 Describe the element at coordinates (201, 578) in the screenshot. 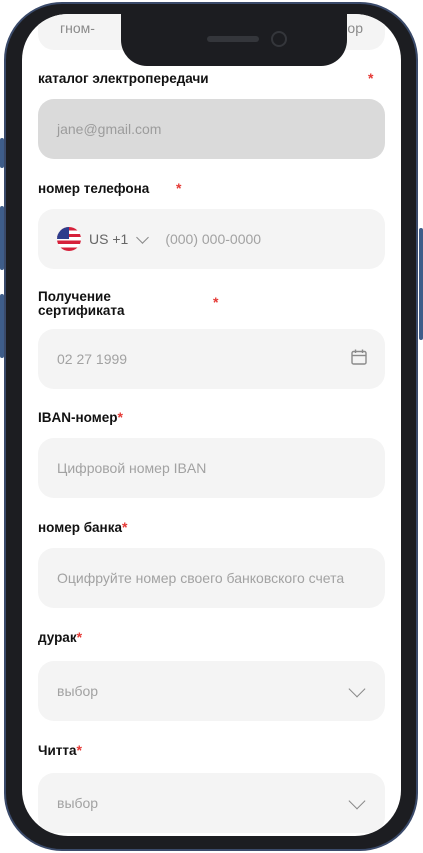

I see `bank-placeholder: Оцифруйте номер своего банковского счета` at that location.